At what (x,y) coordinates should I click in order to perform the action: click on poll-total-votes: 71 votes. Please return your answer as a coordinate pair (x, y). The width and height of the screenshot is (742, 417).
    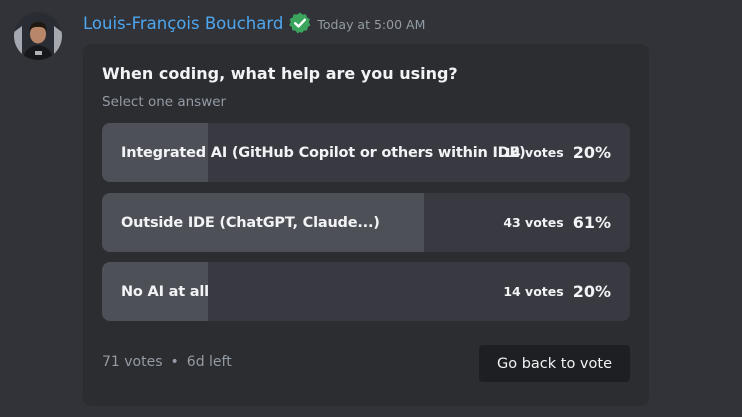
    Looking at the image, I should click on (132, 362).